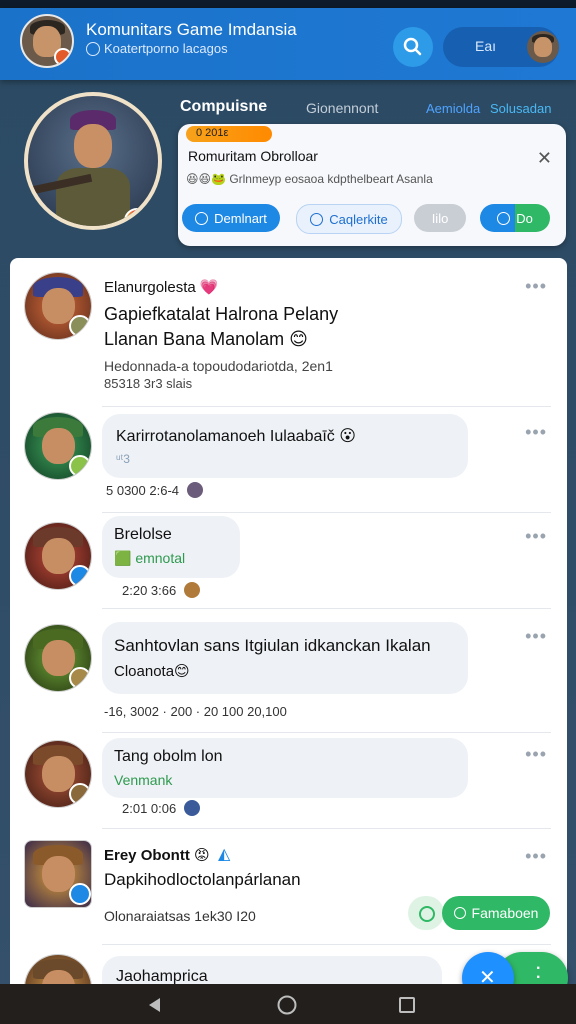 This screenshot has width=576, height=1024. What do you see at coordinates (453, 108) in the screenshot?
I see `tab-aemiolda: Aemiolda` at bounding box center [453, 108].